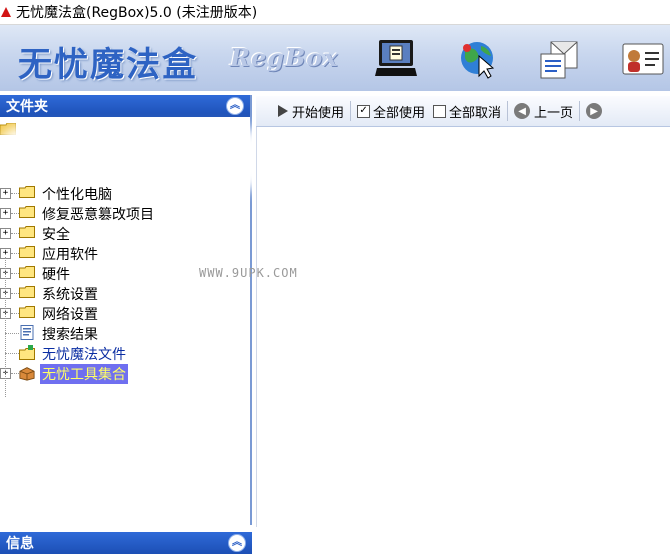 The height and width of the screenshot is (554, 670). I want to click on start-use-button: 开始使用, so click(302, 111).